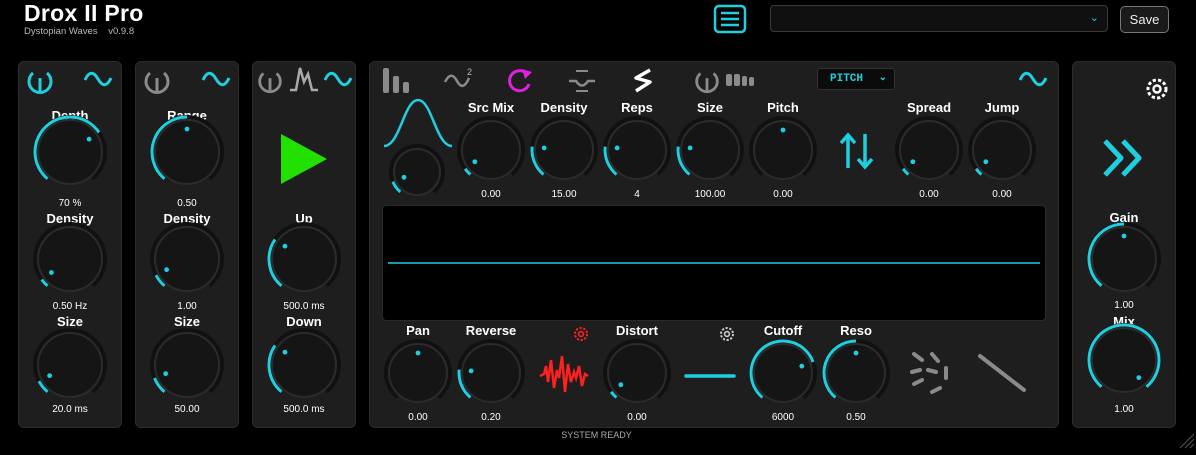  What do you see at coordinates (187, 152) in the screenshot?
I see `range-knob` at bounding box center [187, 152].